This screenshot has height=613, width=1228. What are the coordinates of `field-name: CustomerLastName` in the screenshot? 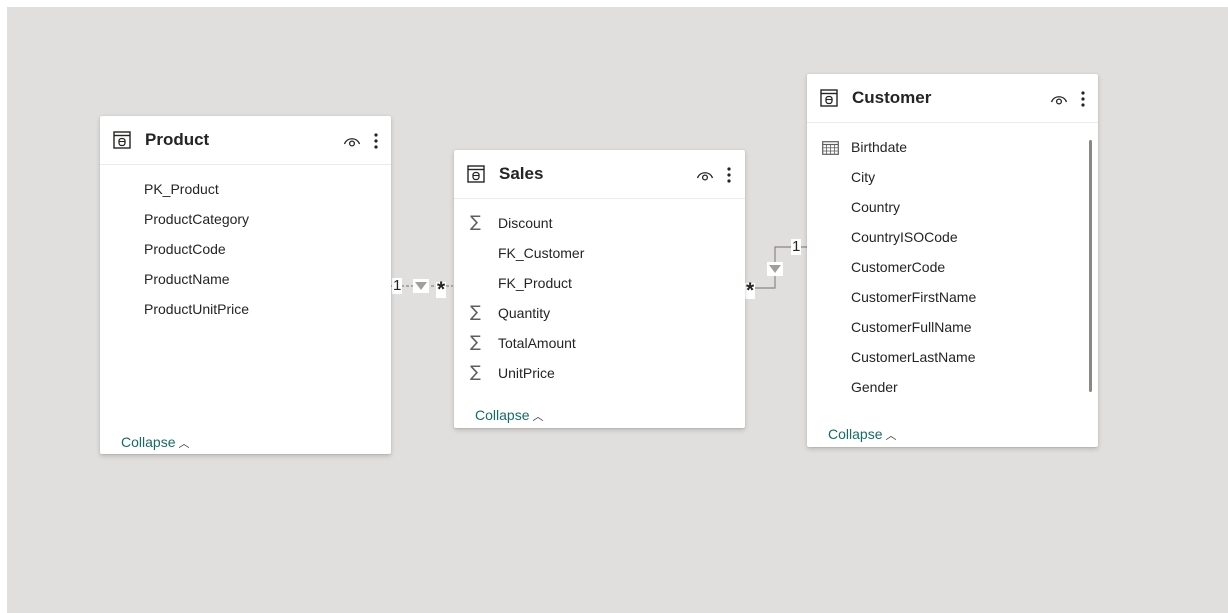 It's located at (913, 357).